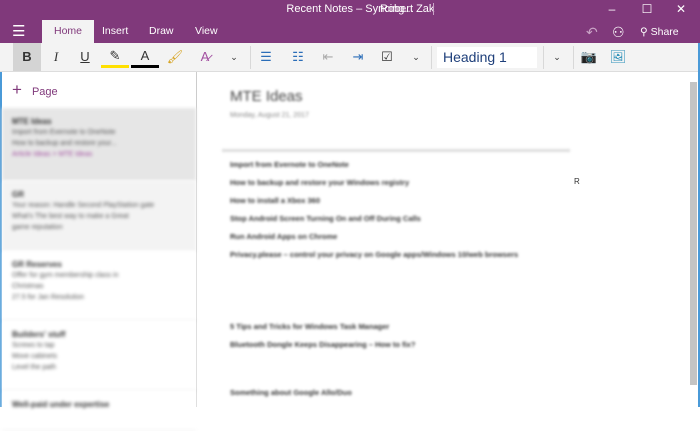 This screenshot has width=700, height=431. I want to click on page-list-item: Well-paid under expertise, so click(99, 411).